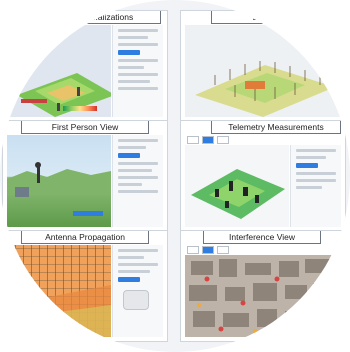 This screenshot has width=350, height=352. I want to click on propagation-render, so click(59, 311).